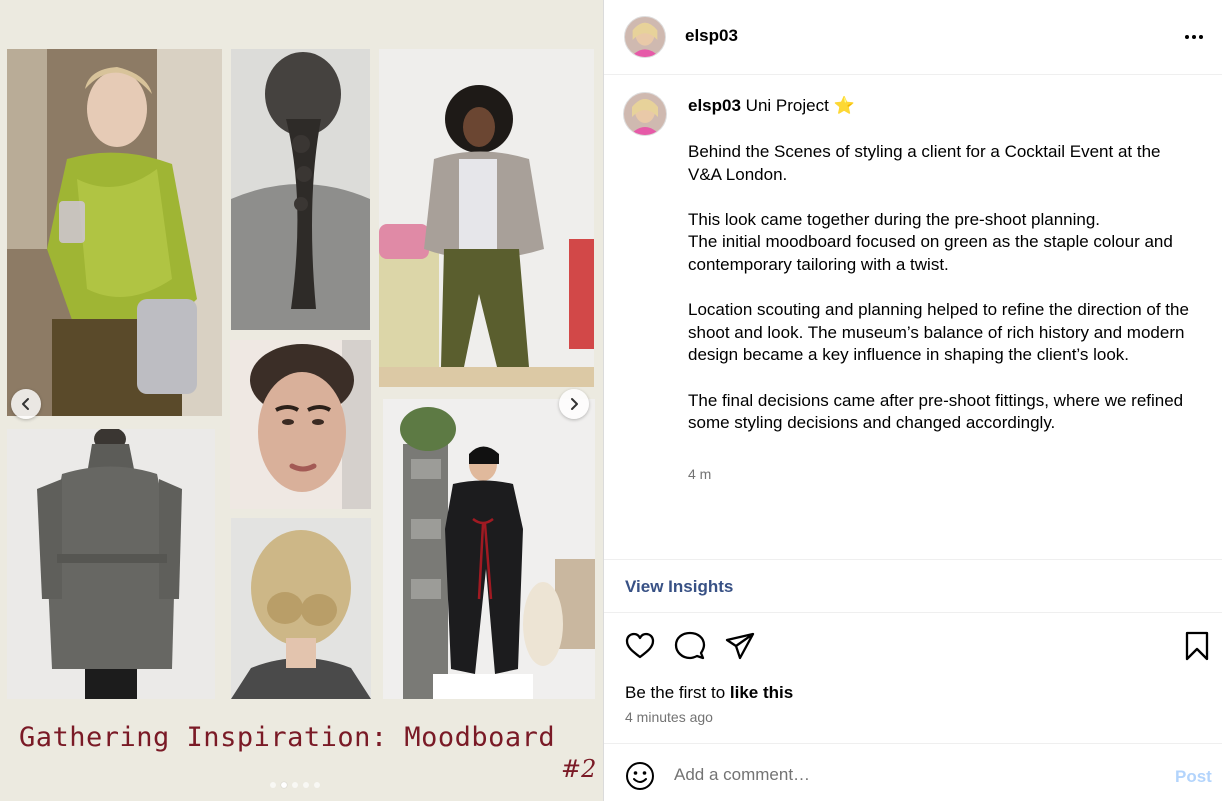 The width and height of the screenshot is (1222, 801). Describe the element at coordinates (913, 37) in the screenshot. I see `post-header: elsp03` at that location.